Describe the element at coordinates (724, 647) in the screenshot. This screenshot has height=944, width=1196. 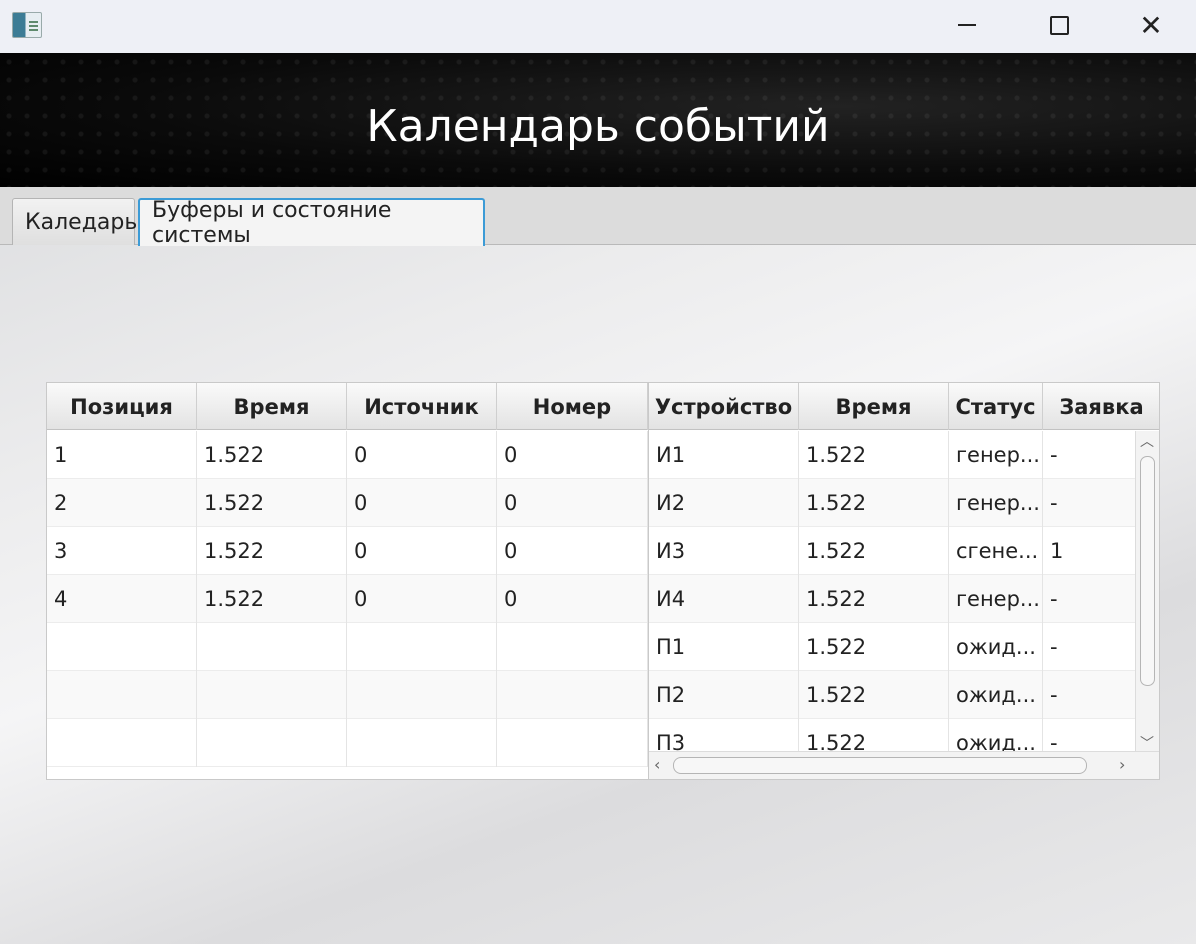
I see `table-cell: П1` at that location.